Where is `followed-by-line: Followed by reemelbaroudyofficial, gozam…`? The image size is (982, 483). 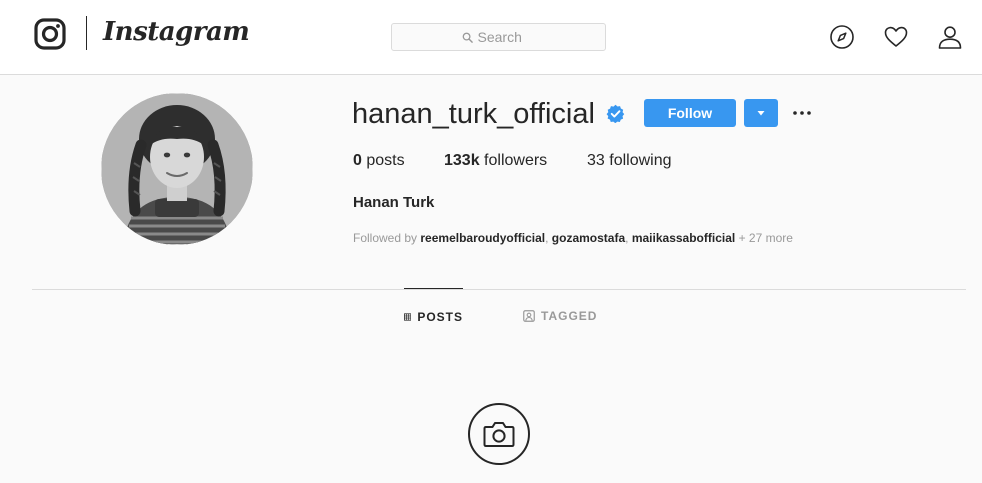
followed-by-line: Followed by reemelbaroudyofficial, gozam… is located at coordinates (573, 238).